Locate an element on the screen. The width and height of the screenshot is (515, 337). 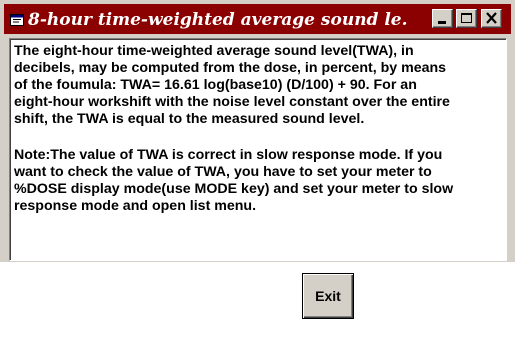
minimize-icon is located at coordinates (442, 22).